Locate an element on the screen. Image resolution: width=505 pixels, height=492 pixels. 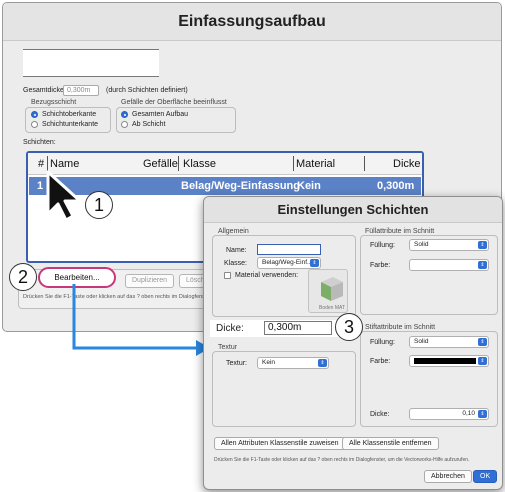
radio-from-layer is located at coordinates (124, 124).